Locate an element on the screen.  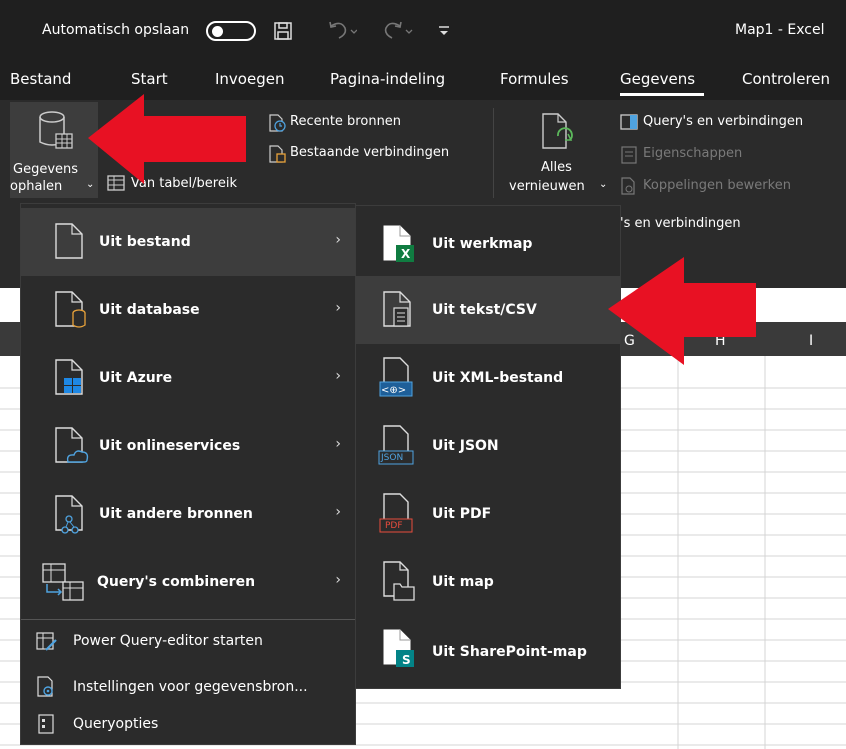
submenu-item-label: Uit tekst/CSV is located at coordinates (484, 310).